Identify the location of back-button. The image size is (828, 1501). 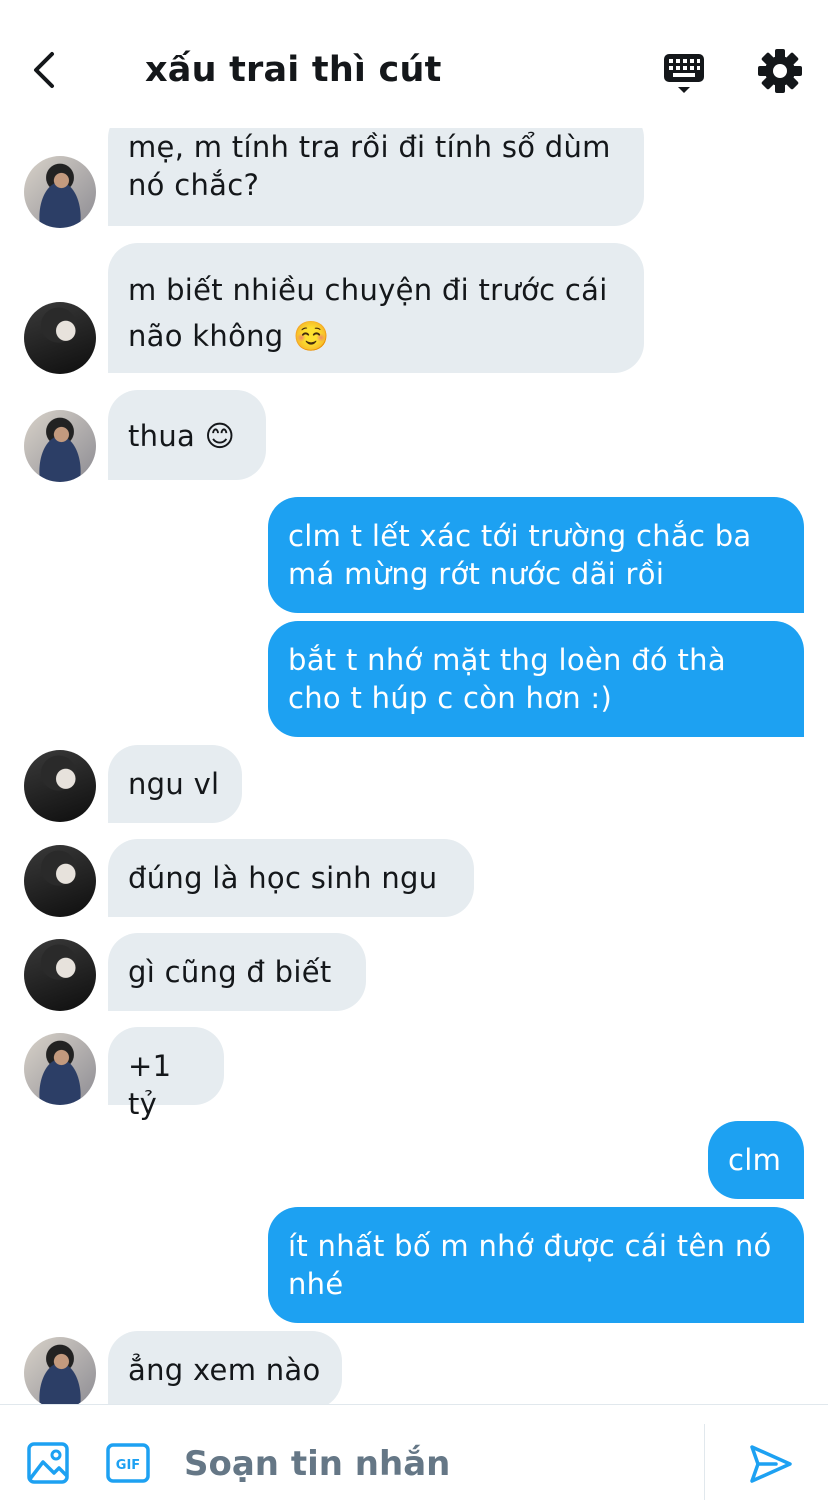
(46, 70).